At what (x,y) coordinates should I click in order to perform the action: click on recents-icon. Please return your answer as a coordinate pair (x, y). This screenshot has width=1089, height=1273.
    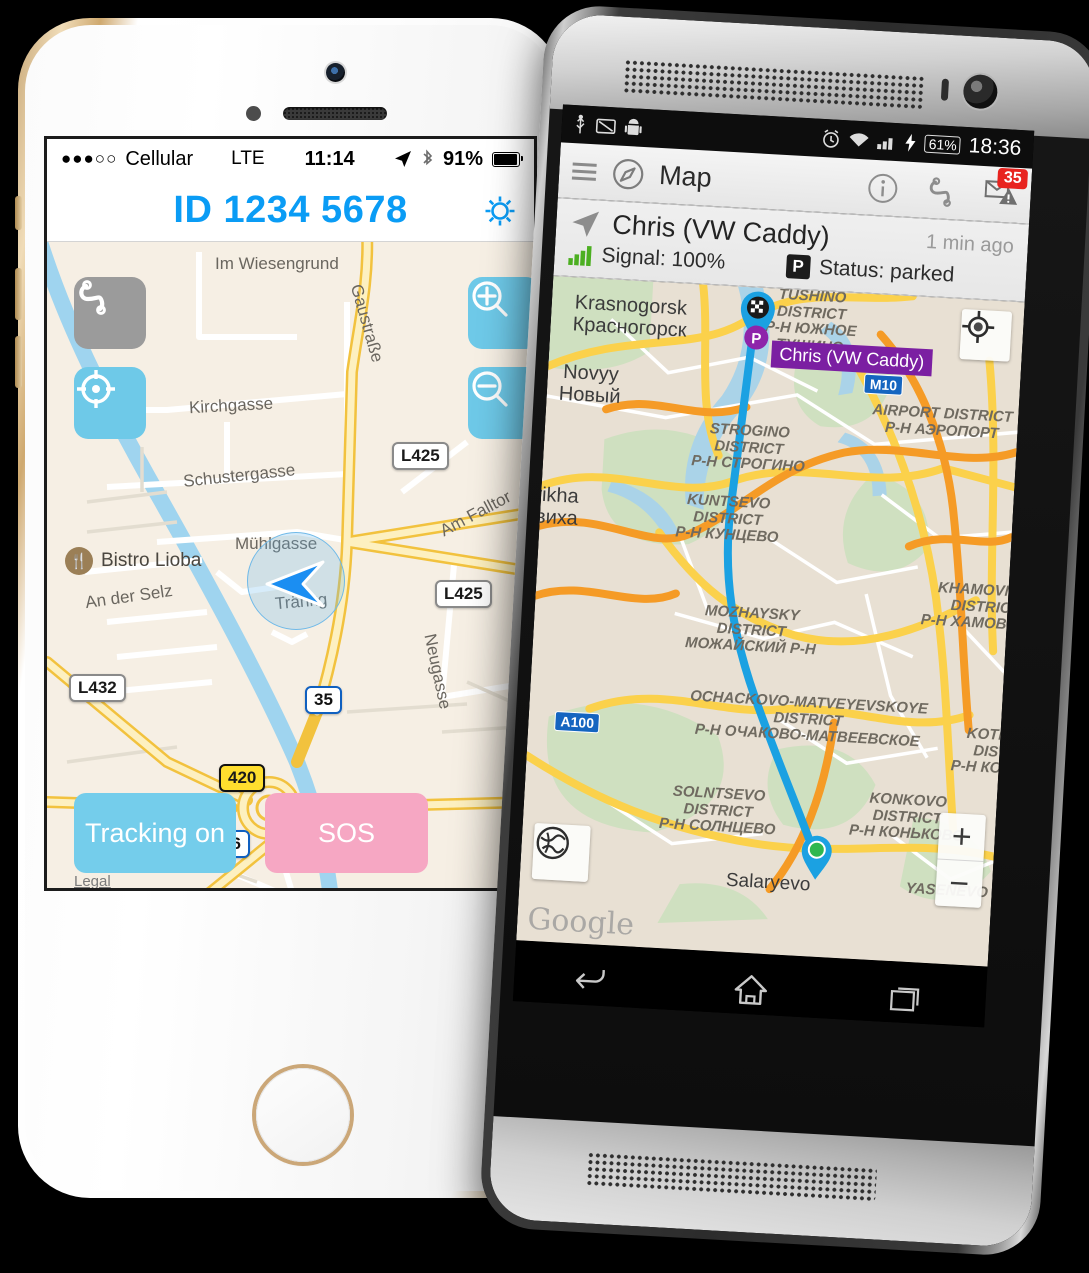
    Looking at the image, I should click on (907, 999).